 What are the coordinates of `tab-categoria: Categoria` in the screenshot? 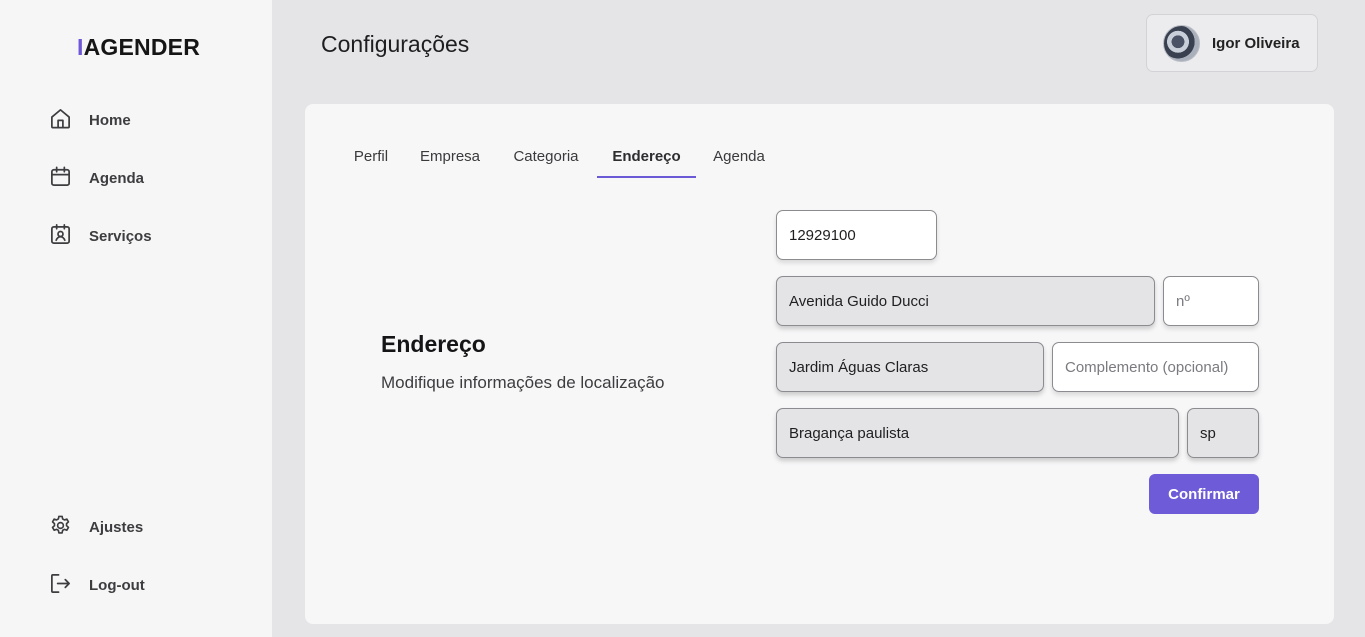 It's located at (546, 159).